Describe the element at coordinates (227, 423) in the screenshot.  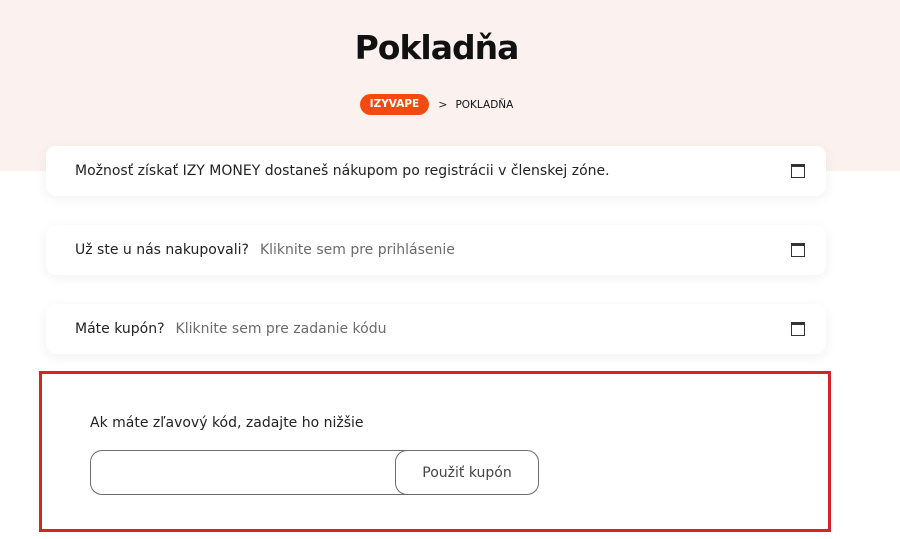
I see `coupon-label: Ak máte zľavový kód, zadajte ho nižšie` at that location.